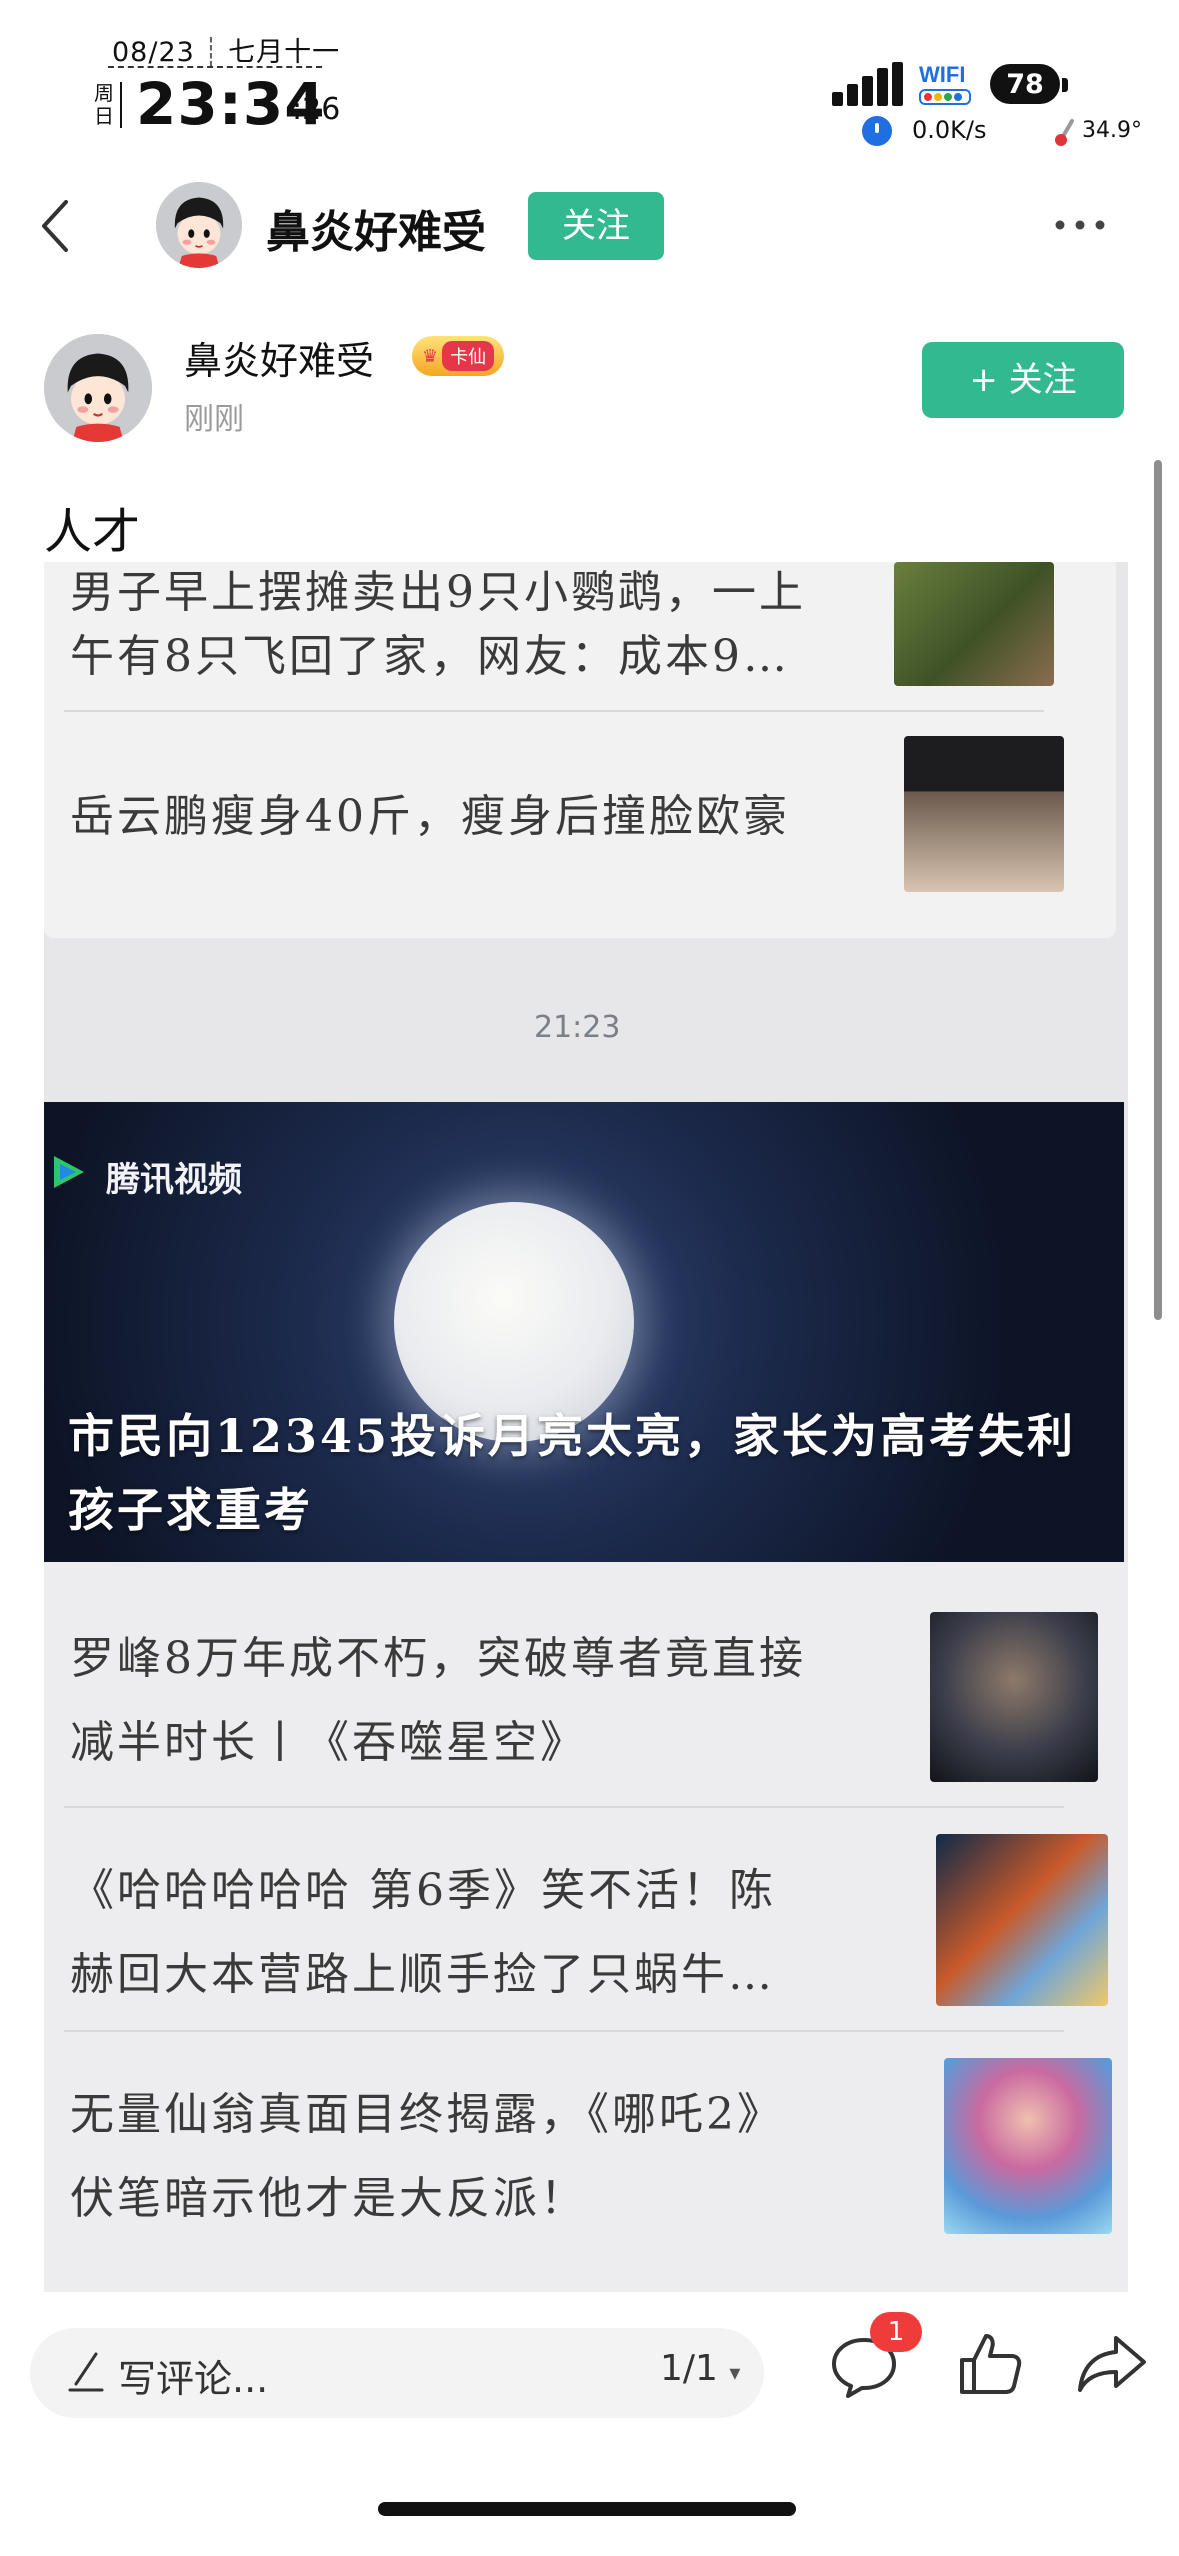  I want to click on photo-item3-line1: 罗峰8万年成不朽，突破尊者竟直接, so click(438, 1658).